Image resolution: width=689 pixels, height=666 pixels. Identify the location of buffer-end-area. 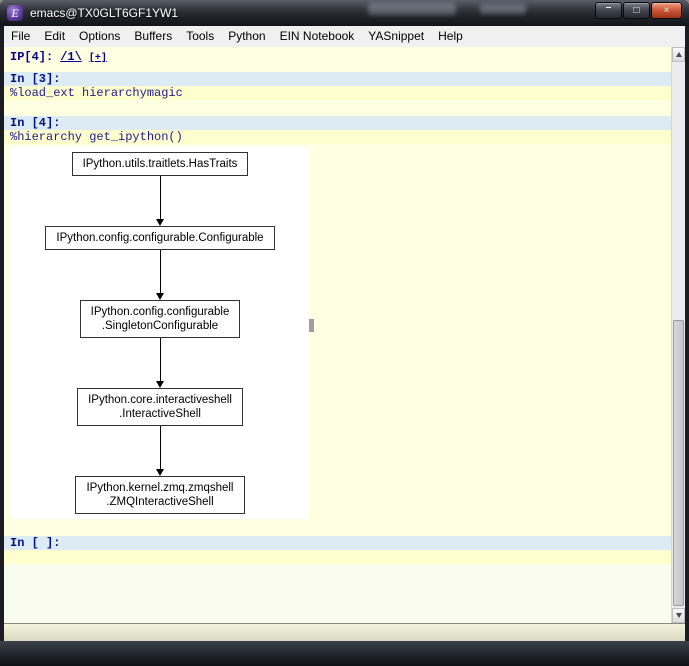
(337, 593).